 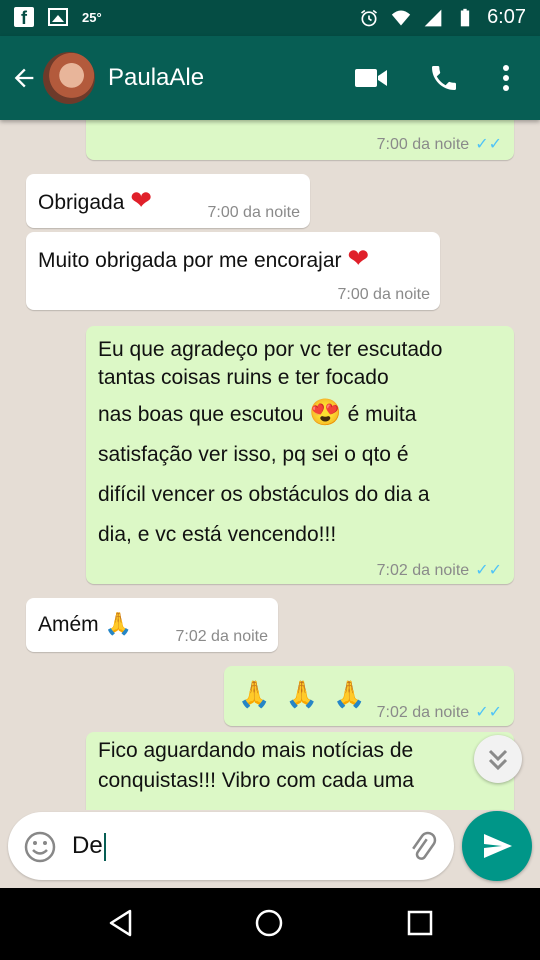 I want to click on message-line: é muita, so click(x=382, y=414).